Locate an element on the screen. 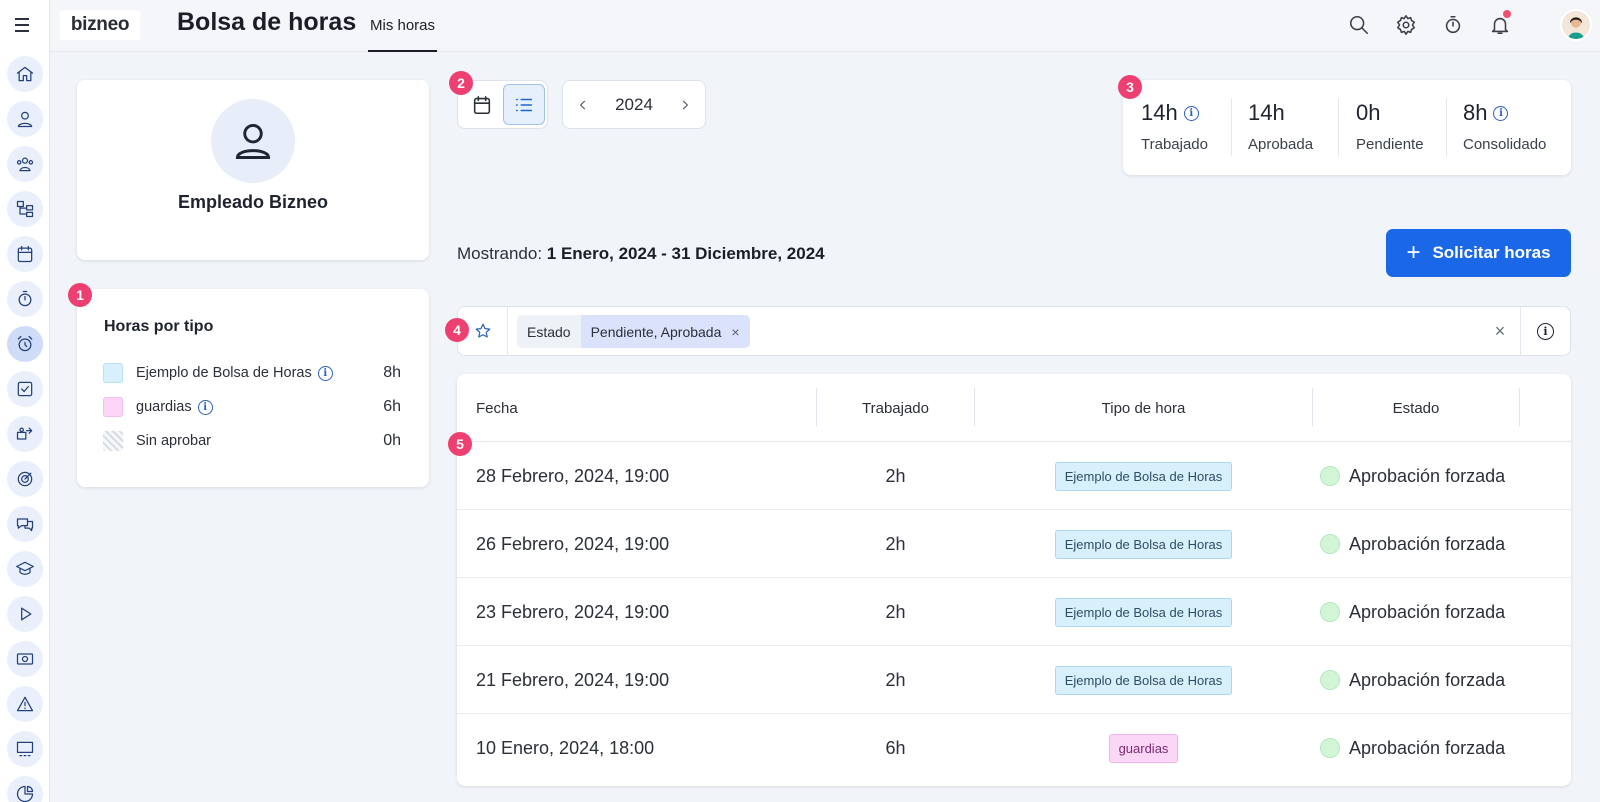 The image size is (1600, 802). chevron-right-icon is located at coordinates (685, 105).